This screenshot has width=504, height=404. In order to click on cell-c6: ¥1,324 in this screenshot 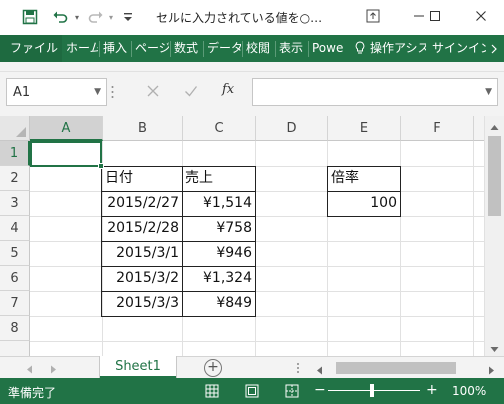, I will do `click(218, 278)`.